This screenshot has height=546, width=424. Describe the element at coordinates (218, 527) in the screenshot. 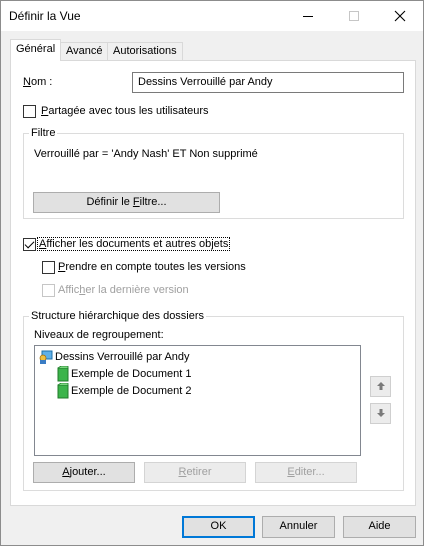

I see `ok-button: OK` at that location.